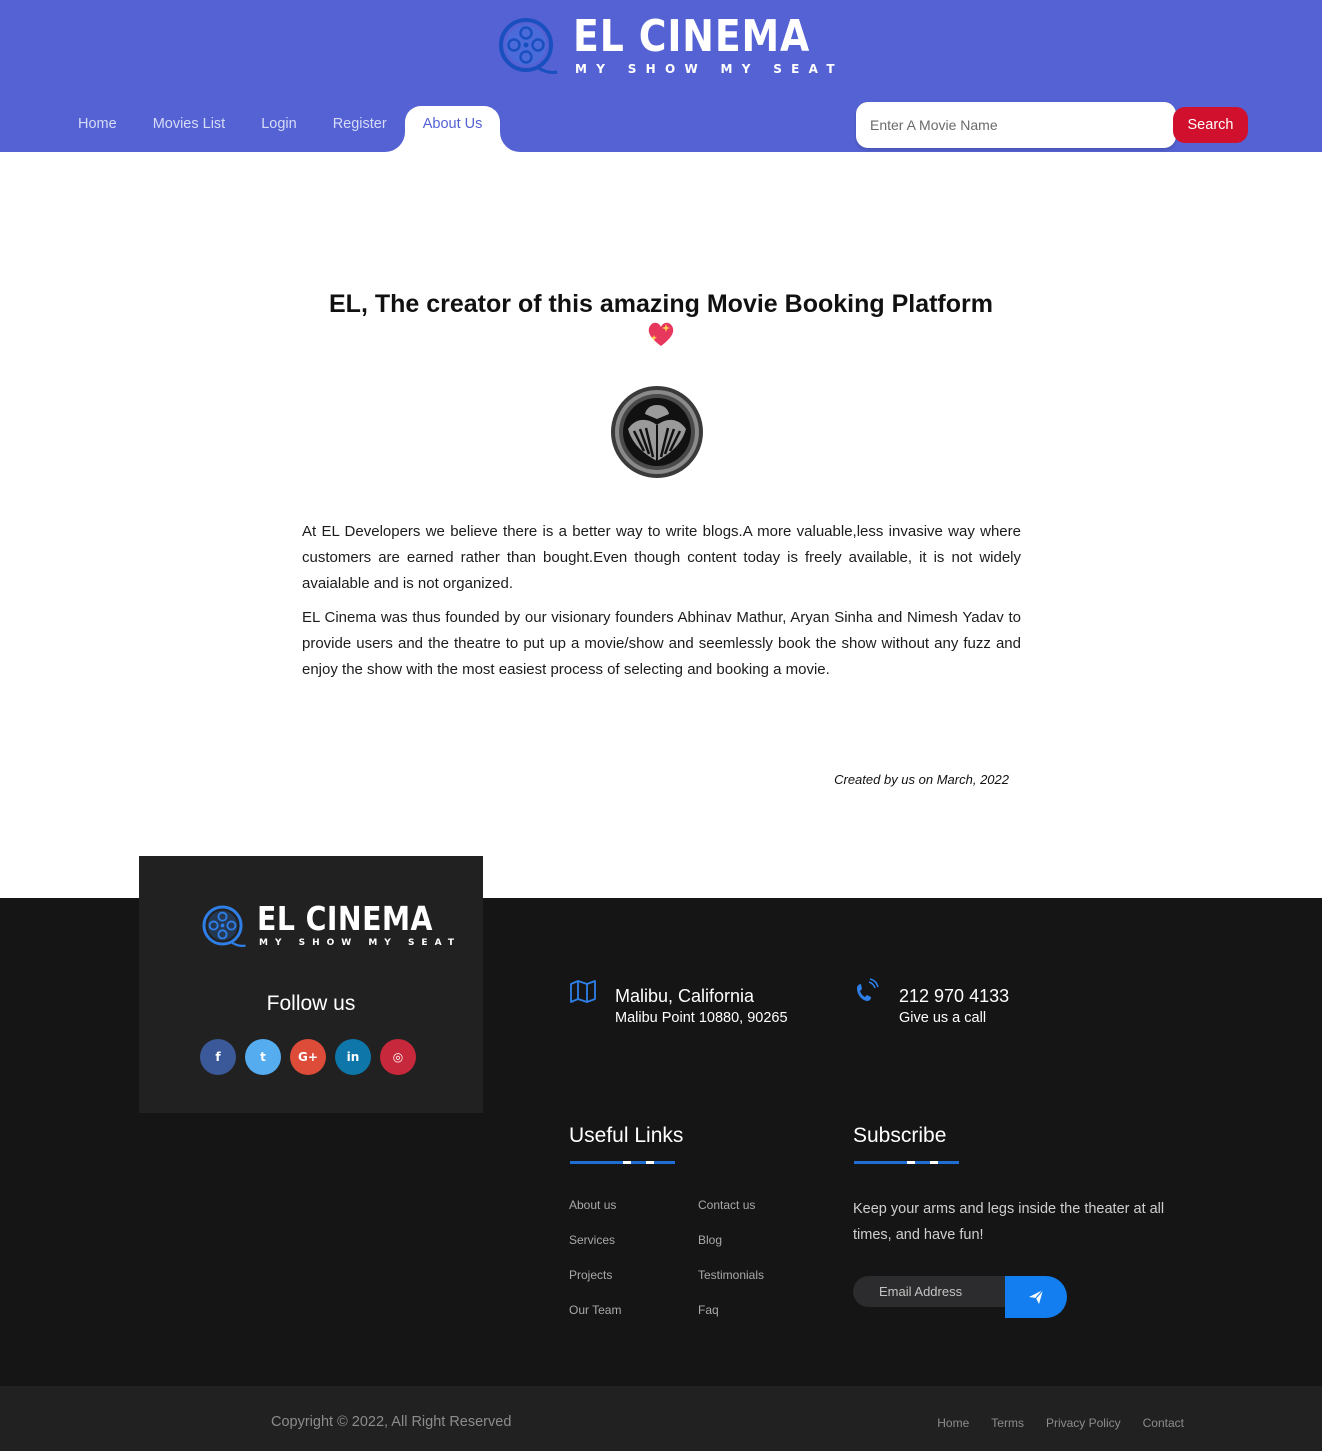 The width and height of the screenshot is (1322, 1451). Describe the element at coordinates (1016, 125) in the screenshot. I see `movie-search-input` at that location.